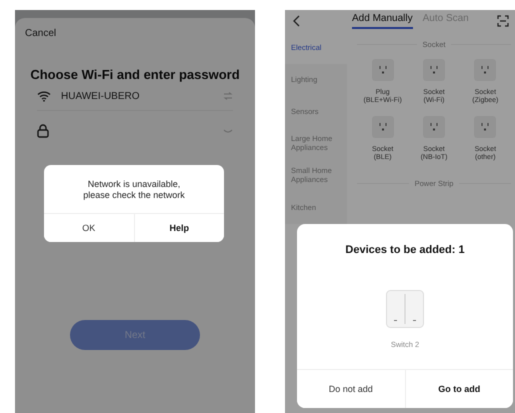 The image size is (515, 413). What do you see at coordinates (228, 96) in the screenshot?
I see `switch-icon` at bounding box center [228, 96].